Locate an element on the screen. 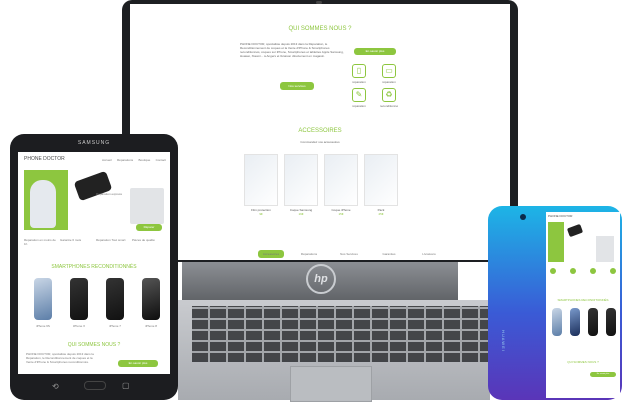 The width and height of the screenshot is (640, 402). laptop-section-title: QUI SOMMES NOUS ? is located at coordinates (320, 29).